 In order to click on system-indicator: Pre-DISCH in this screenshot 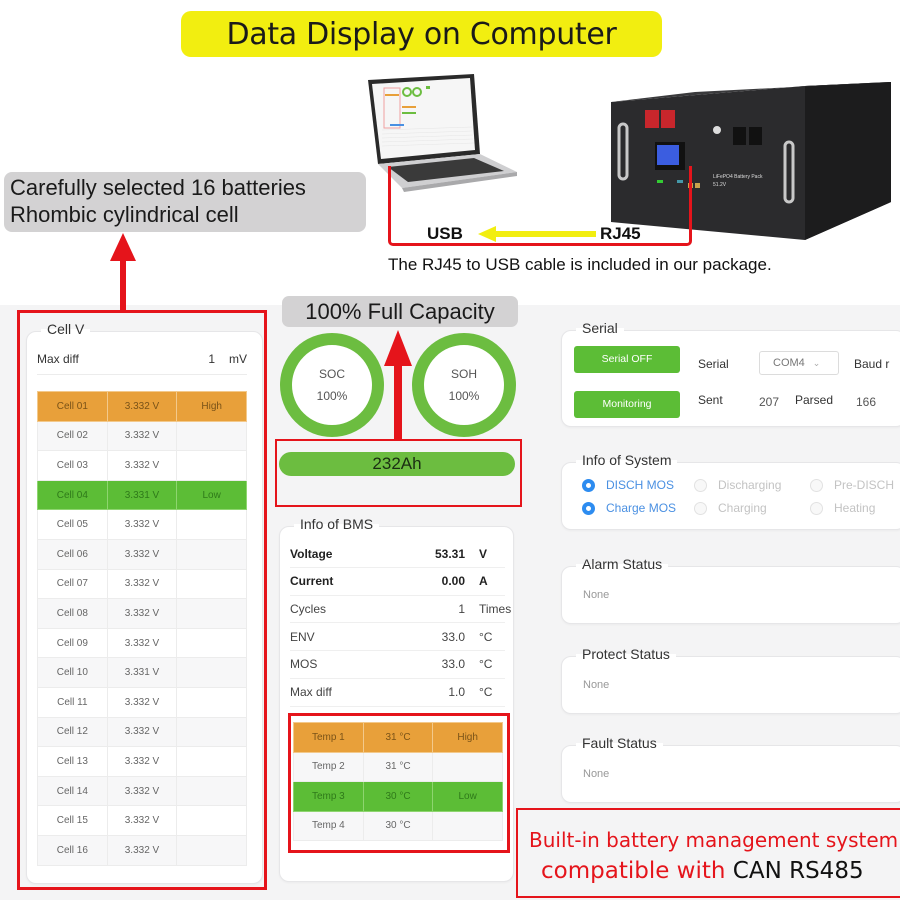, I will do `click(852, 485)`.